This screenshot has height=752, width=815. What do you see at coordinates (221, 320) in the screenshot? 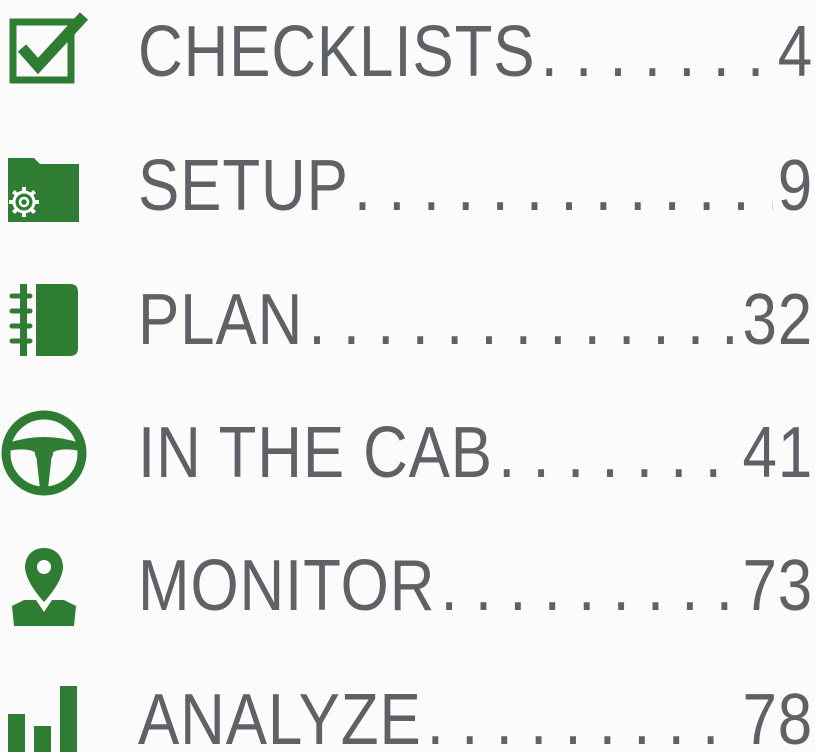
I see `toc-label: PLAN` at bounding box center [221, 320].